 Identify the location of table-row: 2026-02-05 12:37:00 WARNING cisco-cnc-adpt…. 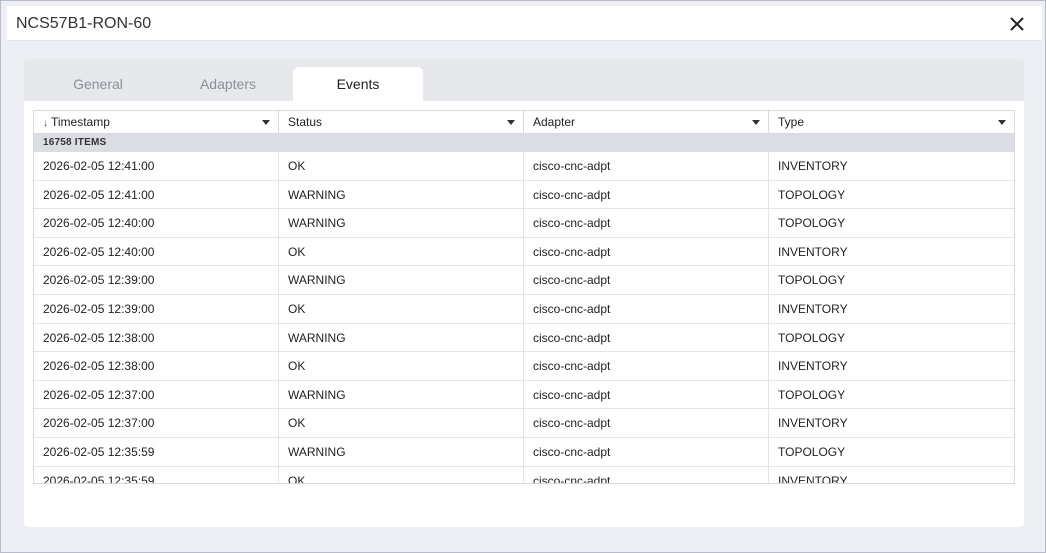
(524, 395).